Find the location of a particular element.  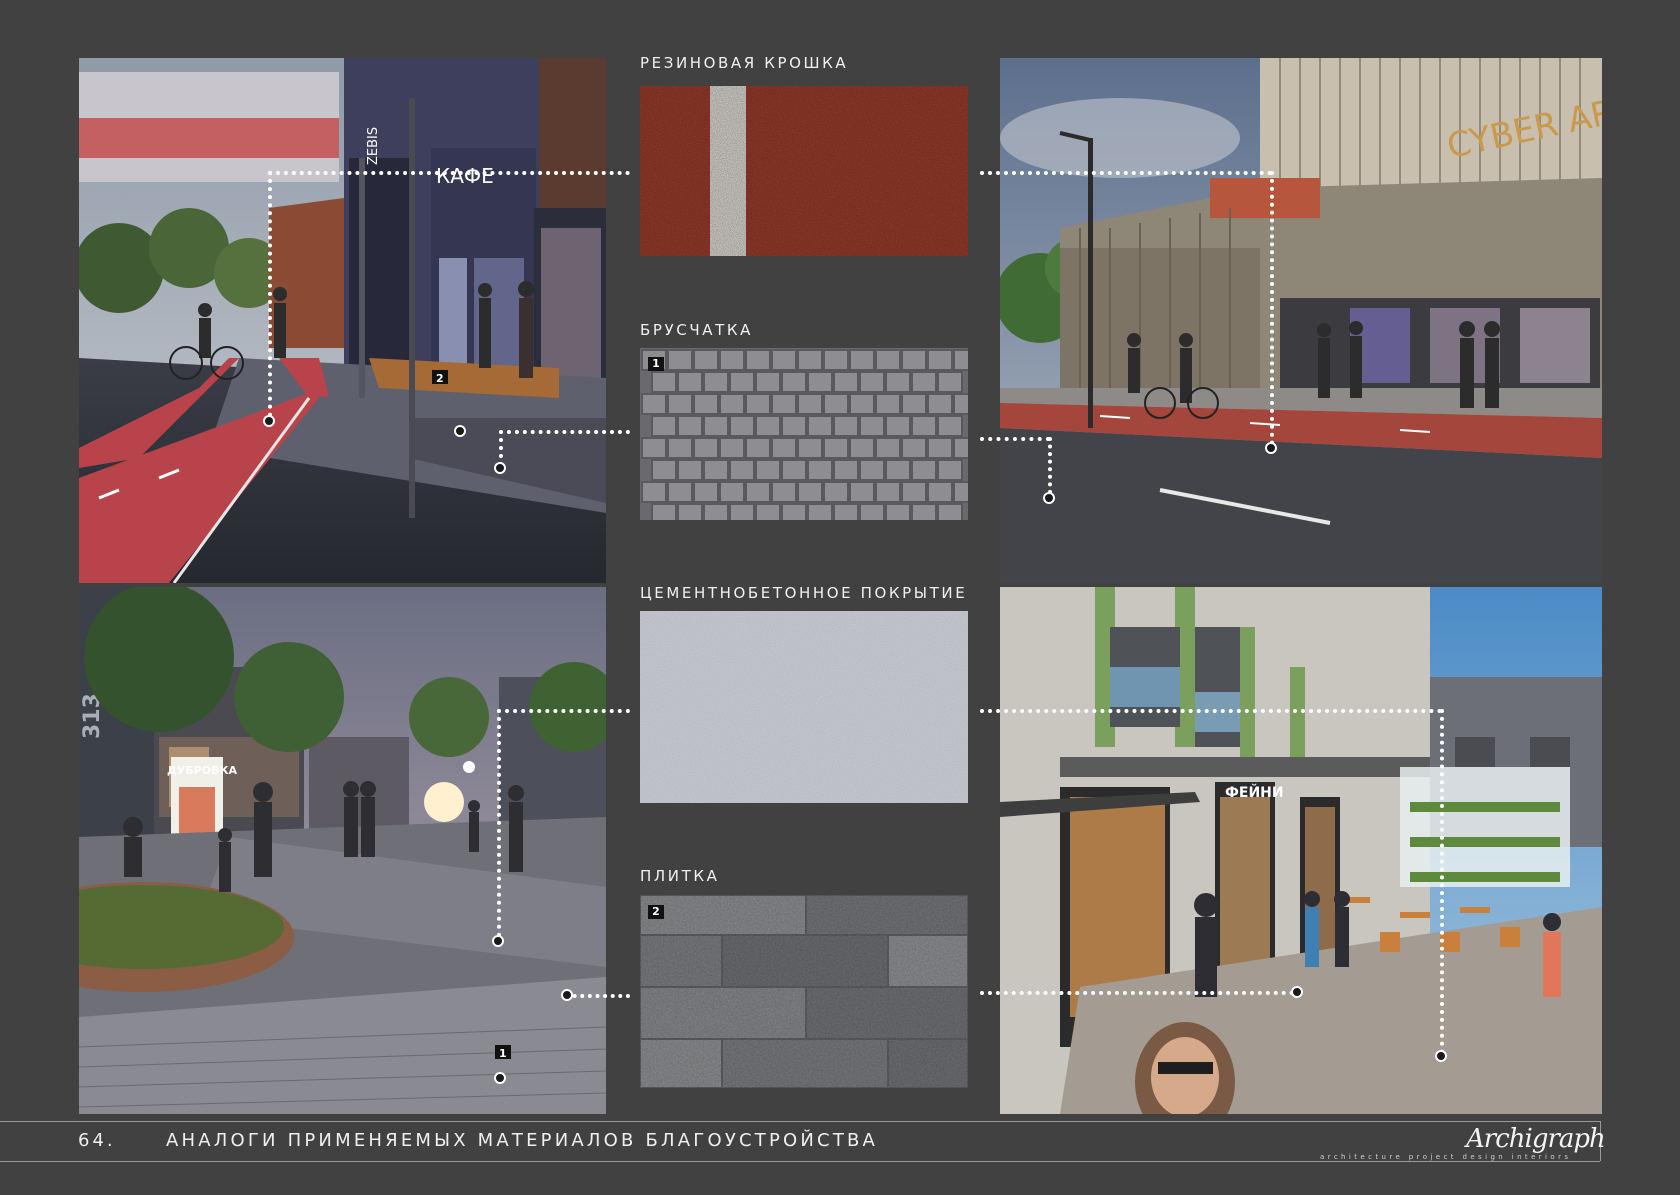

leader-rubber-left-h is located at coordinates (449, 173).